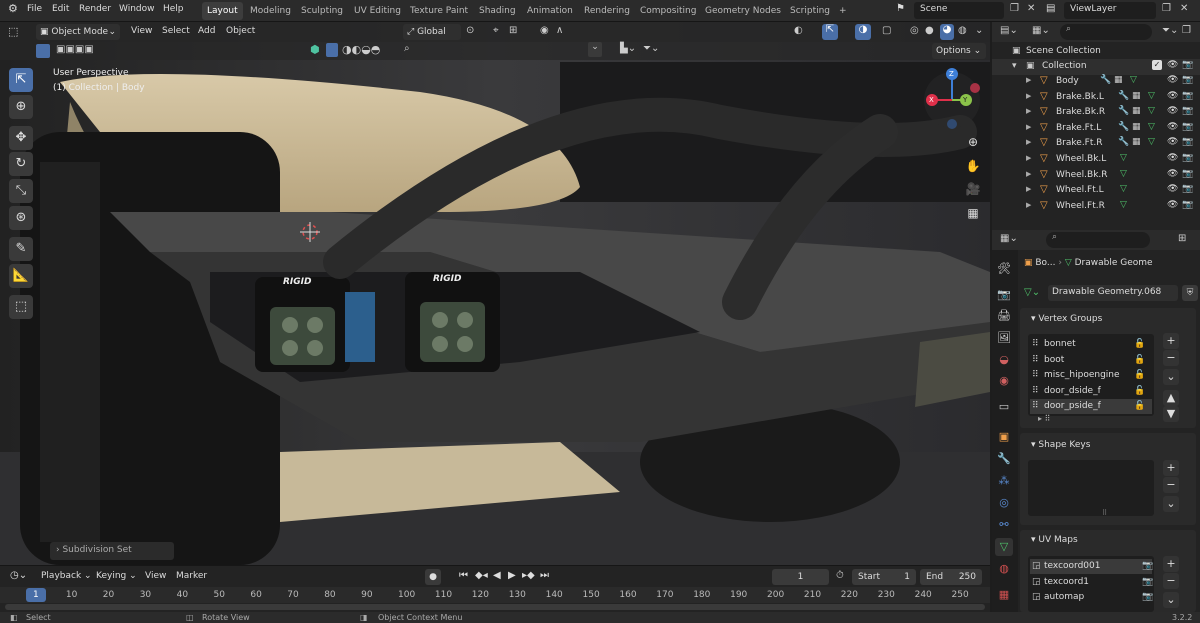 The image size is (1200, 623). I want to click on delete-view-layer-icon: ✕, so click(1184, 8).